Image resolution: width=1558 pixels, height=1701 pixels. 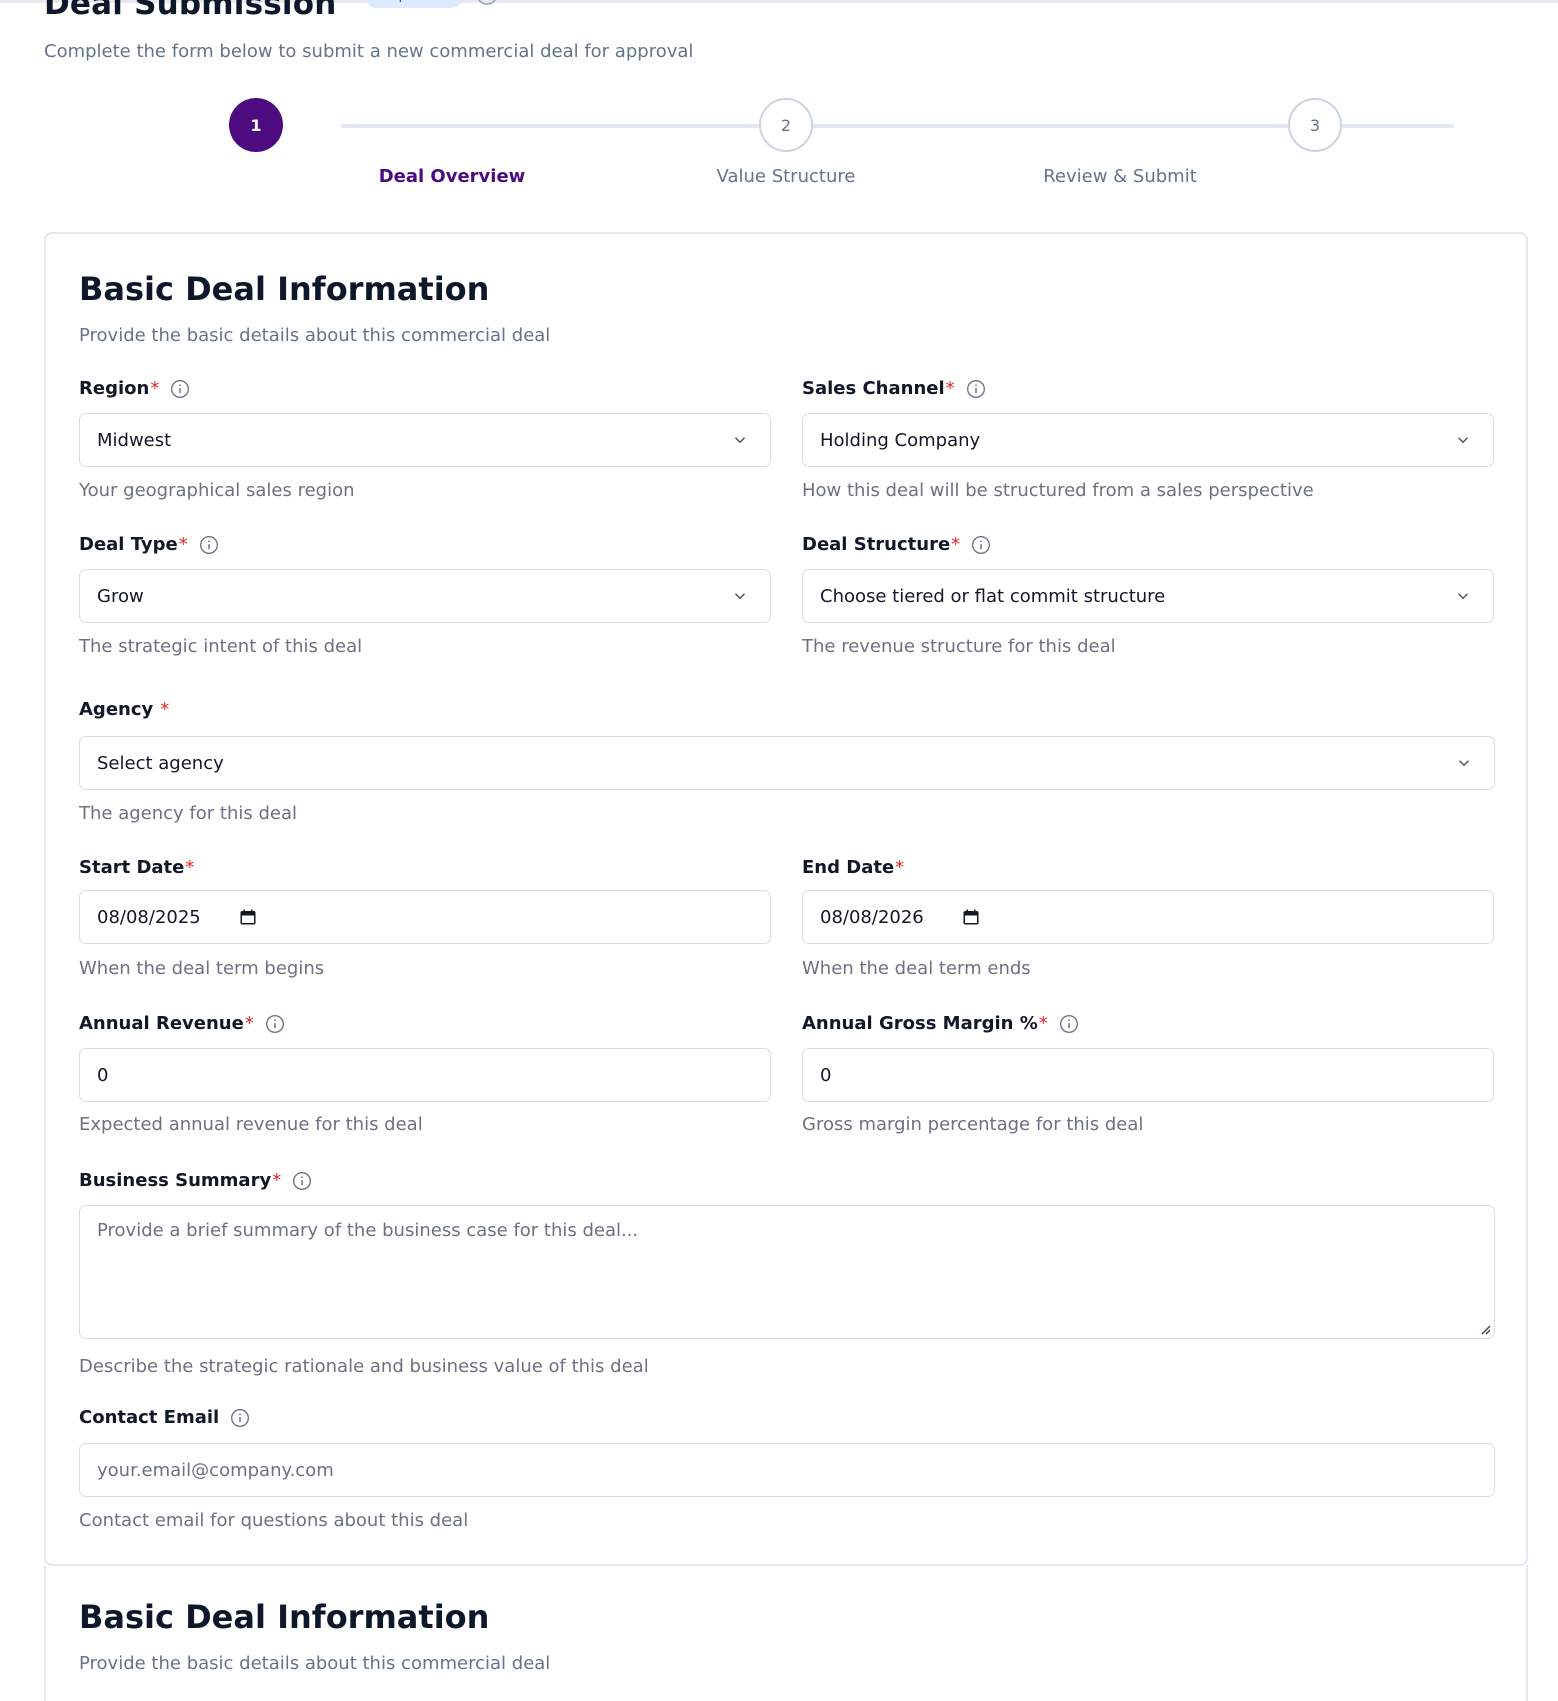 What do you see at coordinates (160, 763) in the screenshot?
I see `agency-value: Select agency` at bounding box center [160, 763].